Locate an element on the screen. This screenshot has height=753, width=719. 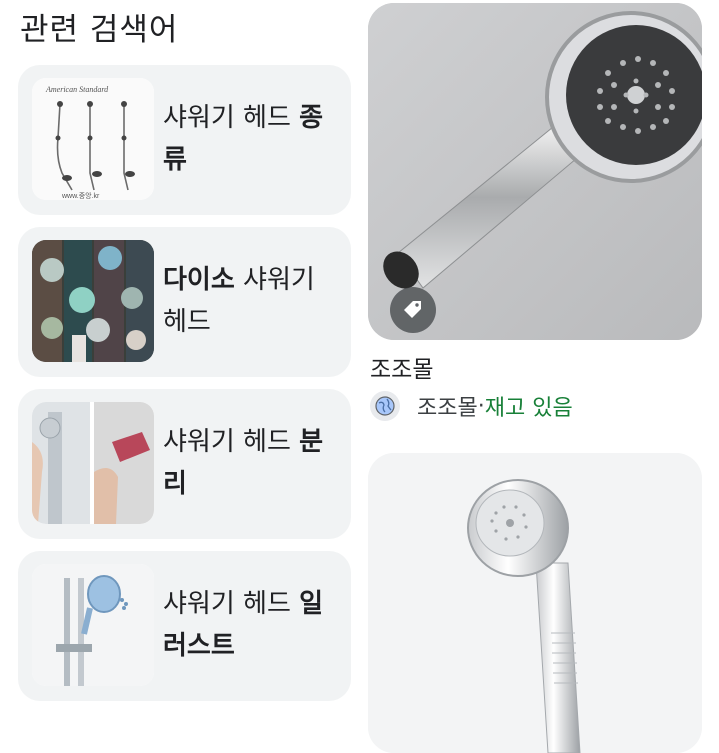
result-source-row: 조조몰 · 재고 있음 is located at coordinates (471, 406).